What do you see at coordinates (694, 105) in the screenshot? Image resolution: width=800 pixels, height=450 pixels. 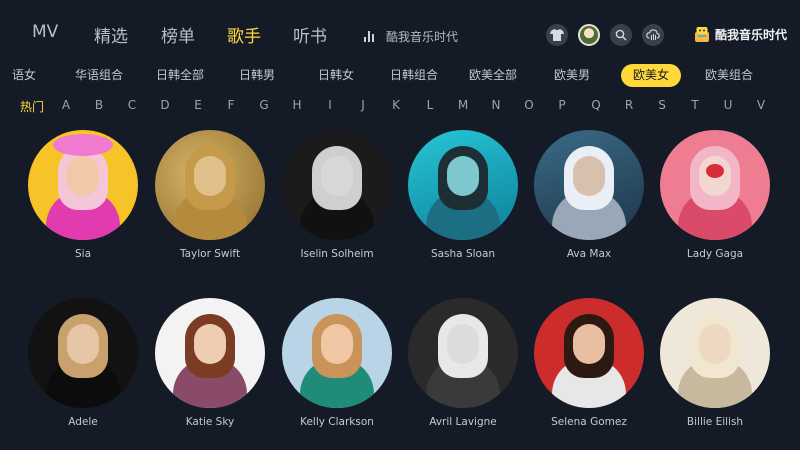 I see `letter-t: T` at bounding box center [694, 105].